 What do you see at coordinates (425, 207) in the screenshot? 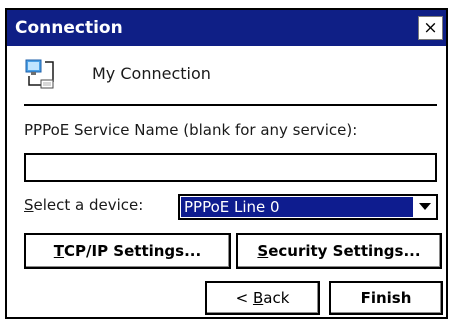
I see `chevron-down-icon` at bounding box center [425, 207].